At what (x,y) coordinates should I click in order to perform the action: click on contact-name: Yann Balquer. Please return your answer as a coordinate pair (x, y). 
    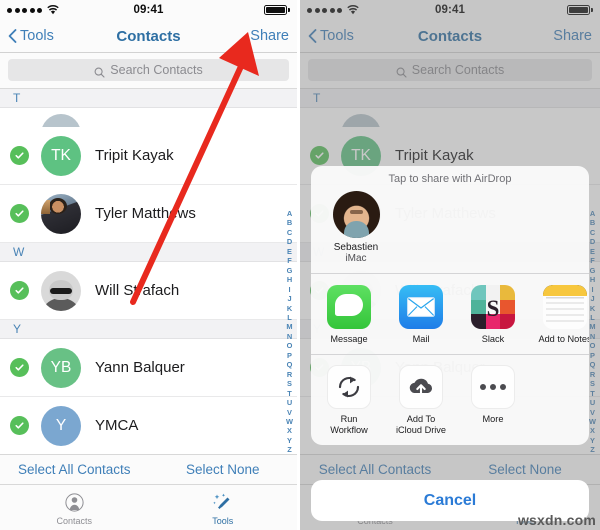
    Looking at the image, I should click on (140, 367).